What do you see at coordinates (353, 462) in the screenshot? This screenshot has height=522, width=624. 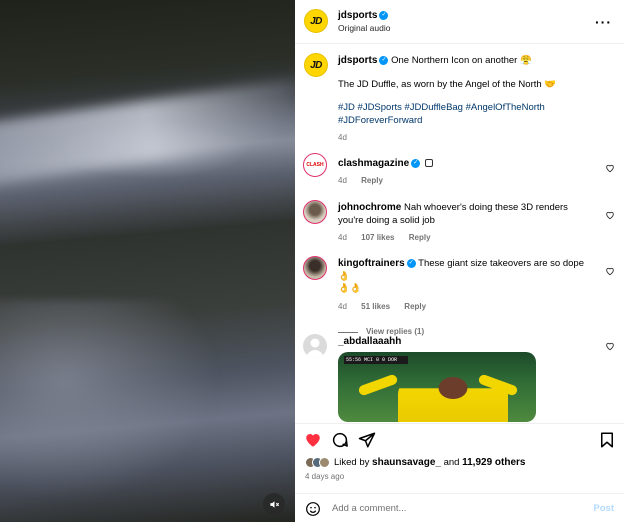 I see `liked-by-prefix: Liked by` at bounding box center [353, 462].